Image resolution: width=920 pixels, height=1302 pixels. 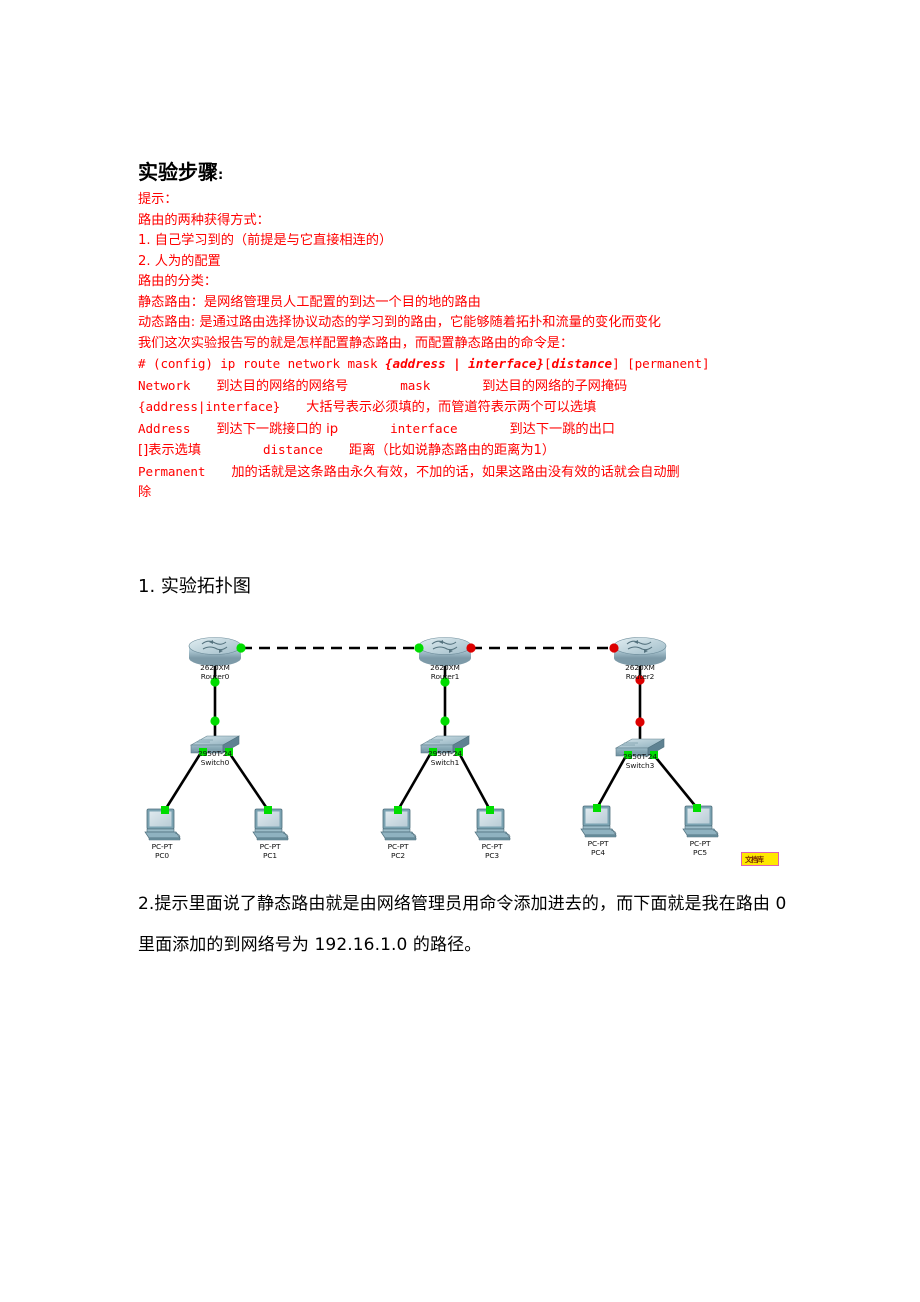 I want to click on router1-model: 2620XM, so click(x=445, y=667).